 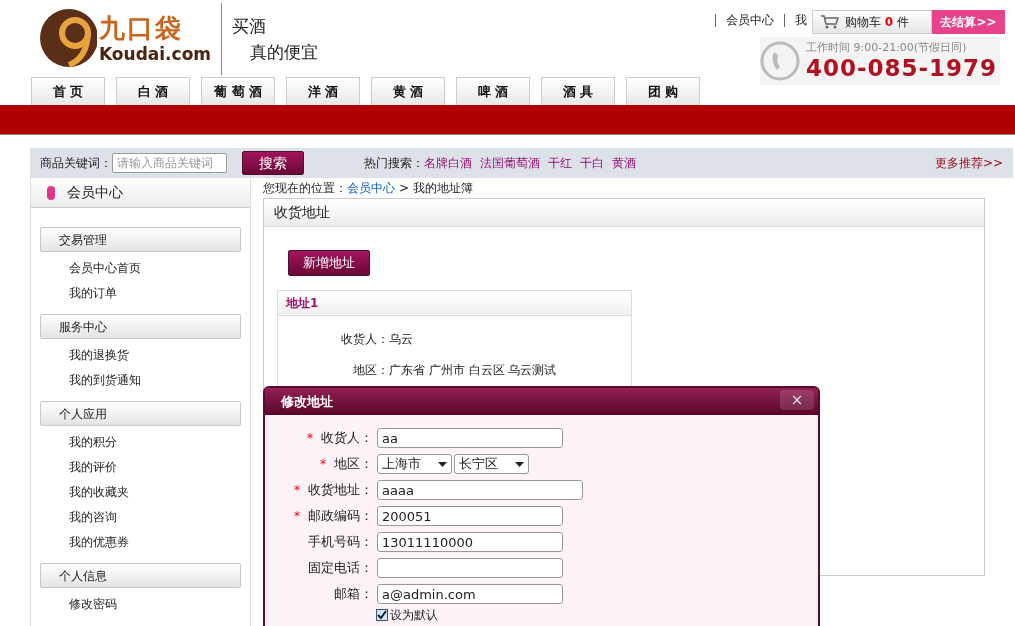 I want to click on hot-search-label: 热门搜索：, so click(x=394, y=163).